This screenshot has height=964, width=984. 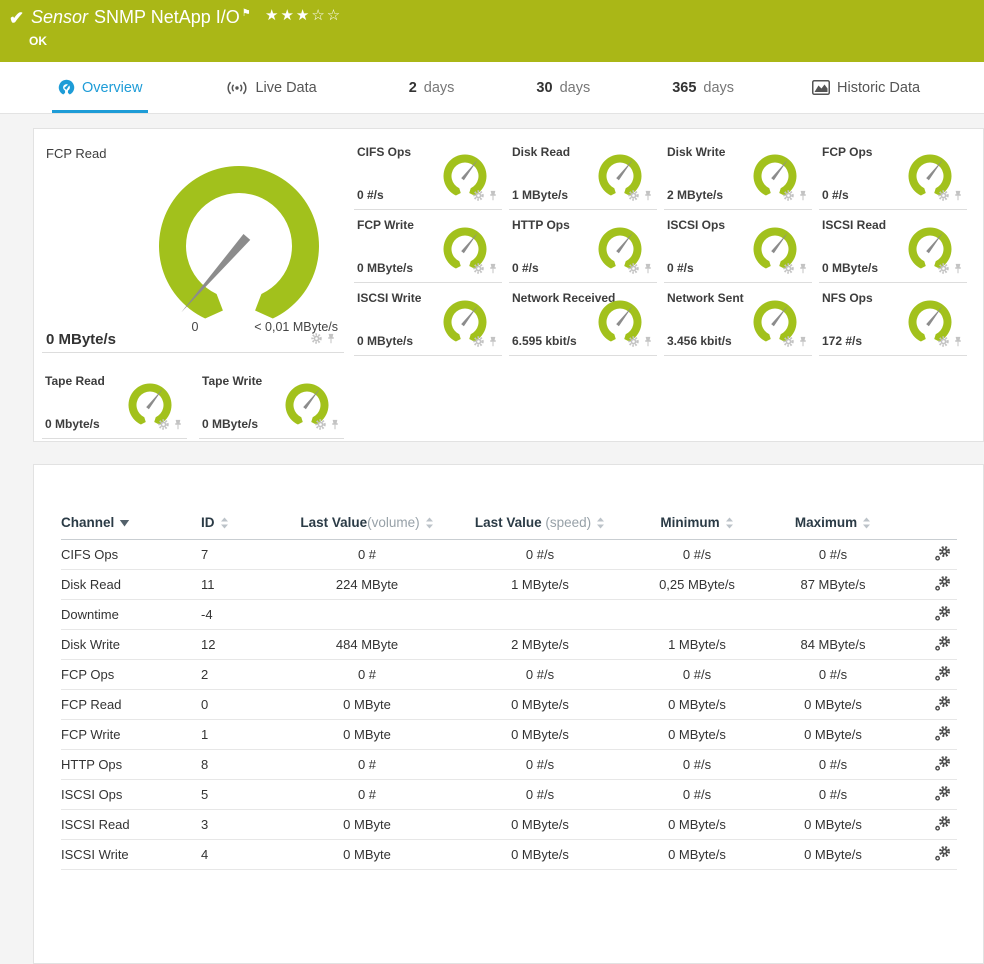 What do you see at coordinates (193, 245) in the screenshot?
I see `gauge-cell-fcp-read: FCP Read 0 < 0,01 MByte/s 0 MByte/s` at bounding box center [193, 245].